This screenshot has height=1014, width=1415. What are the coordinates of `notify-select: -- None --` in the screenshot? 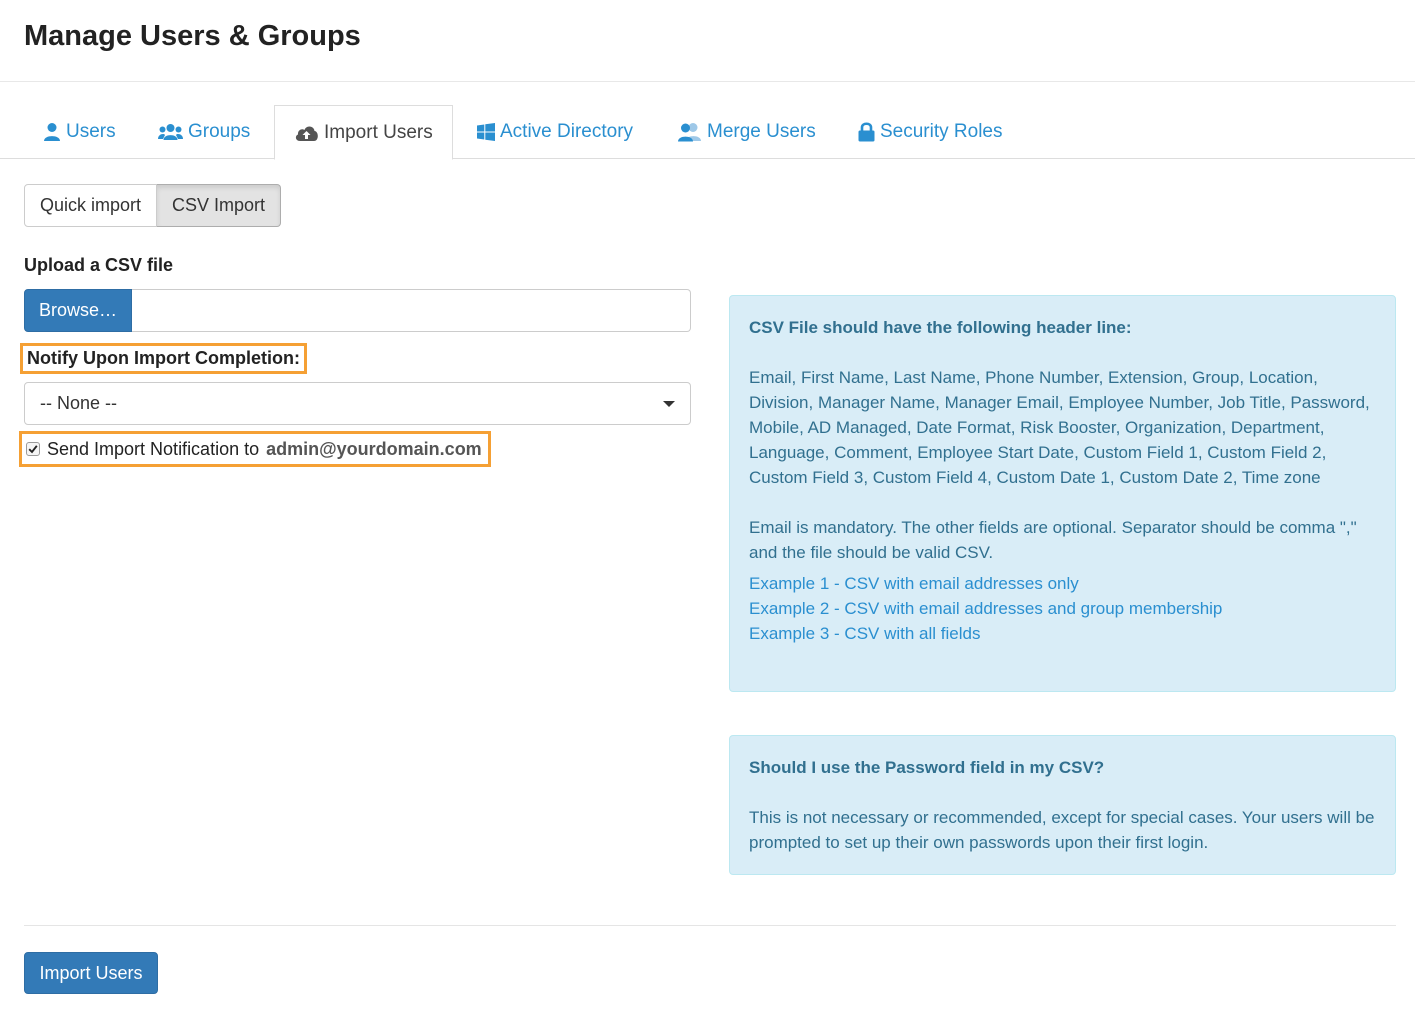 It's located at (357, 403).